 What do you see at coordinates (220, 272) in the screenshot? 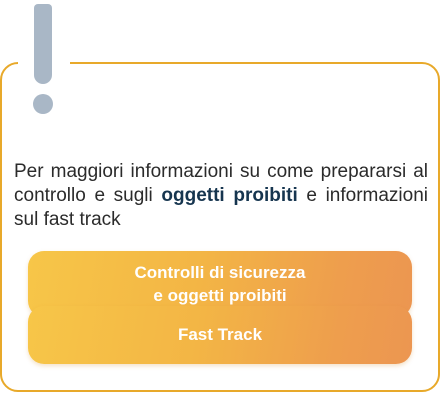
I see `security-button-label-line1: Controlli di sicurezza` at bounding box center [220, 272].